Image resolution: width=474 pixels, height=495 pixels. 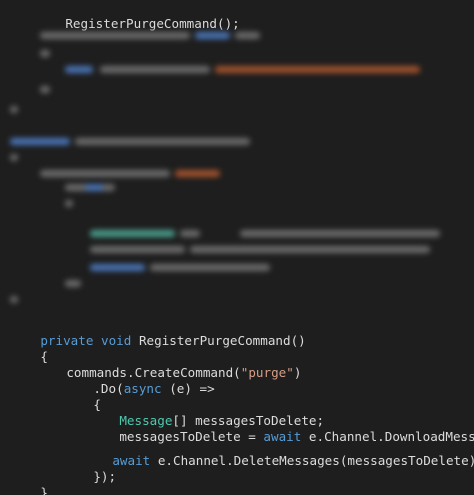 I want to click on code-line-outer-close: }, so click(x=29, y=482).